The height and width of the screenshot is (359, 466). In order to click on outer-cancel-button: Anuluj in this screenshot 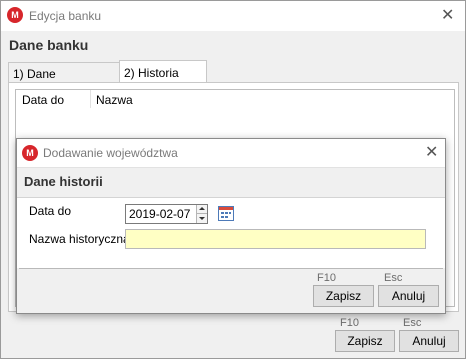, I will do `click(429, 341)`.